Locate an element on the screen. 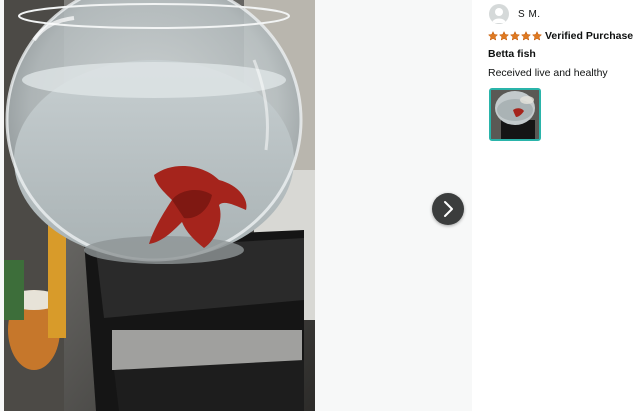  review-image-thumbnail is located at coordinates (515, 114).